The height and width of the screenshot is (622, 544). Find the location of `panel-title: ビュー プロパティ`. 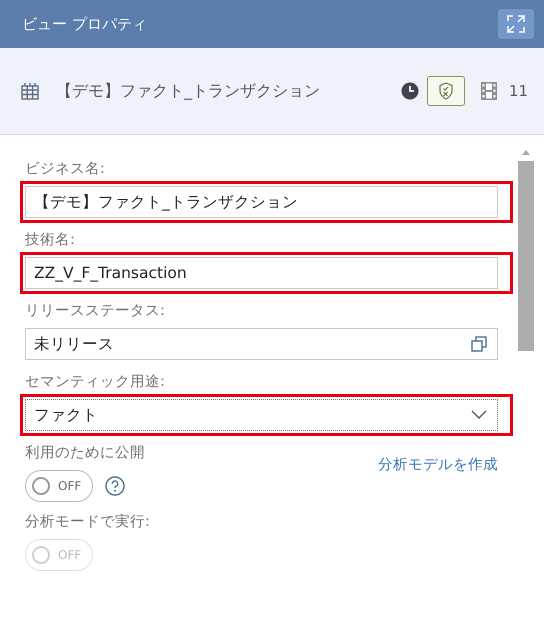

panel-title: ビュー プロパティ is located at coordinates (84, 24).